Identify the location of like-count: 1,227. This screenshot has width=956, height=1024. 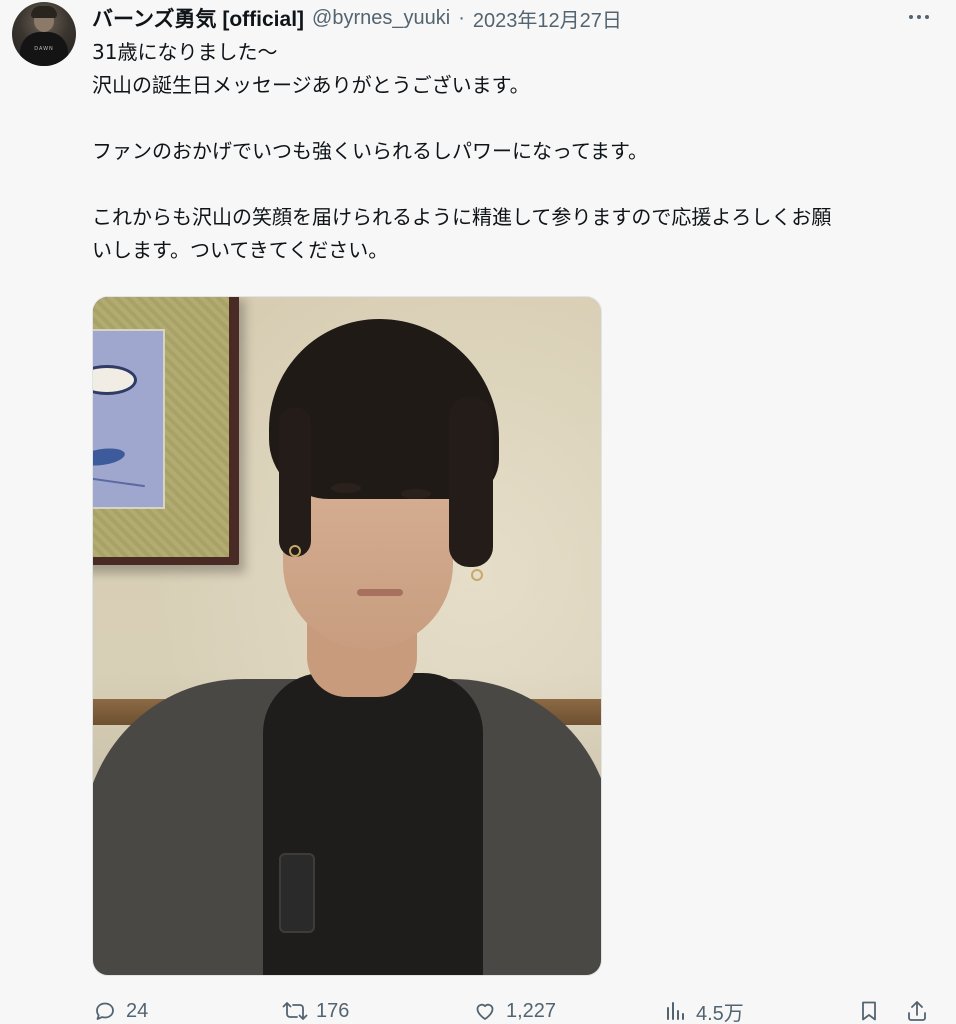
(531, 1010).